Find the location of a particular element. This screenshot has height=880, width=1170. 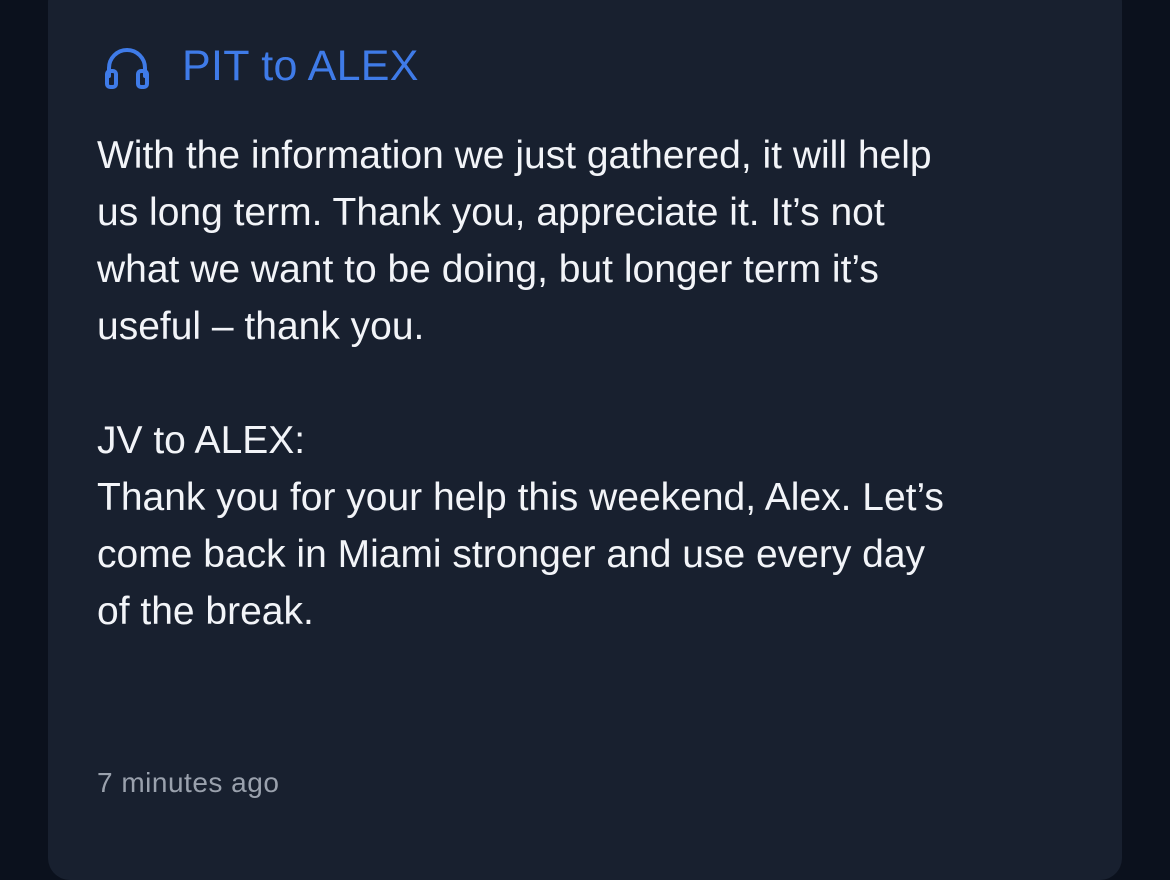

notification-header: PIT to ALEX is located at coordinates (260, 66).